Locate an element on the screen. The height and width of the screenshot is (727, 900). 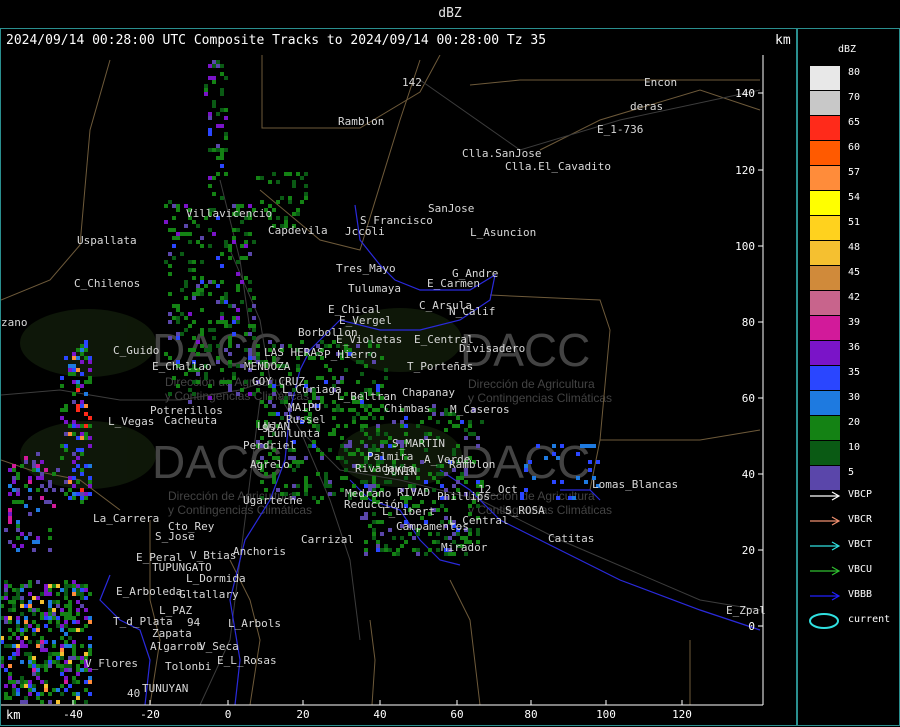
town-label: N_Calif is located at coordinates (472, 311).